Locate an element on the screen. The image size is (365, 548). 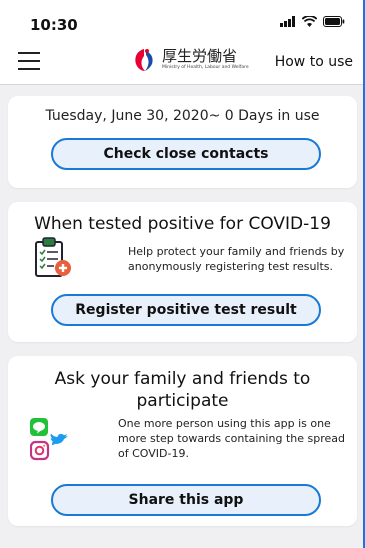
signal-icon is located at coordinates (287, 21).